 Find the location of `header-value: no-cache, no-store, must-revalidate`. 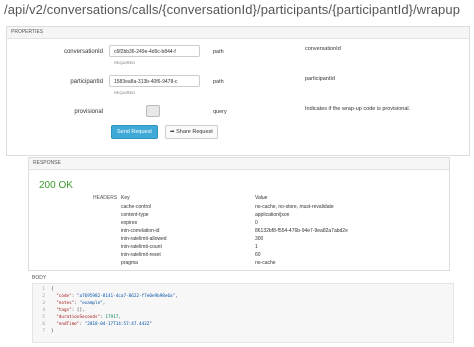

header-value: no-cache, no-store, must-revalidate is located at coordinates (294, 207).